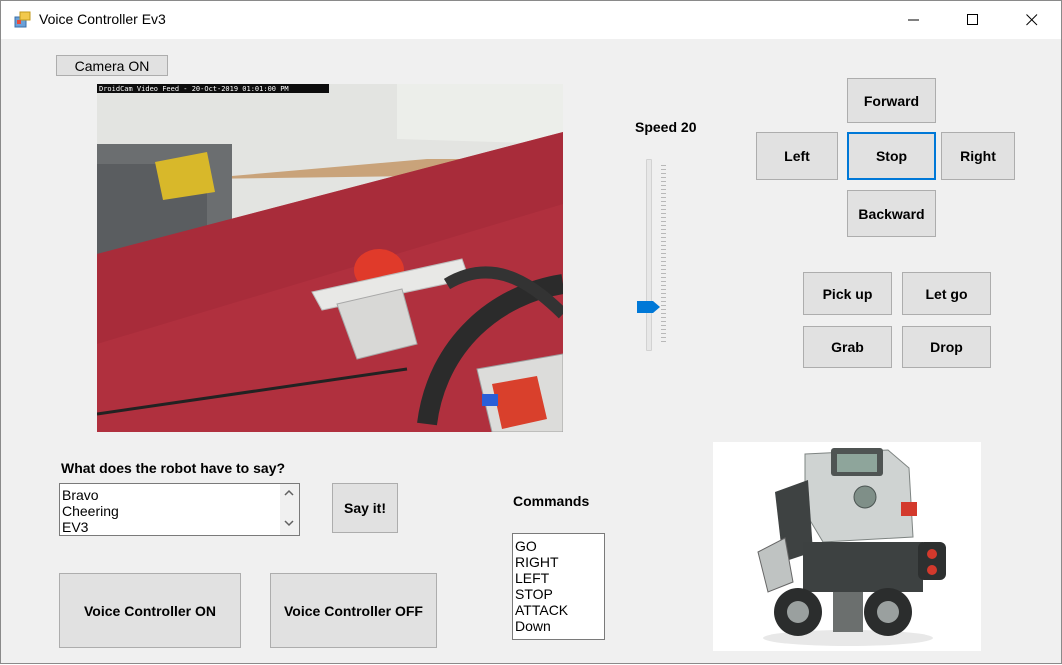  I want to click on pick-up-button: Pick up, so click(847, 293).